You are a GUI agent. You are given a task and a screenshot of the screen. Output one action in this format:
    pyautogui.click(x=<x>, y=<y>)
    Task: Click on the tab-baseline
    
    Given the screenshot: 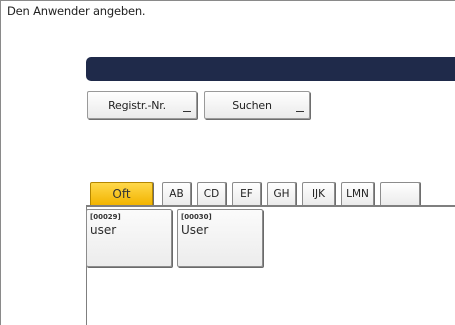 What is the action you would take?
    pyautogui.click(x=270, y=206)
    